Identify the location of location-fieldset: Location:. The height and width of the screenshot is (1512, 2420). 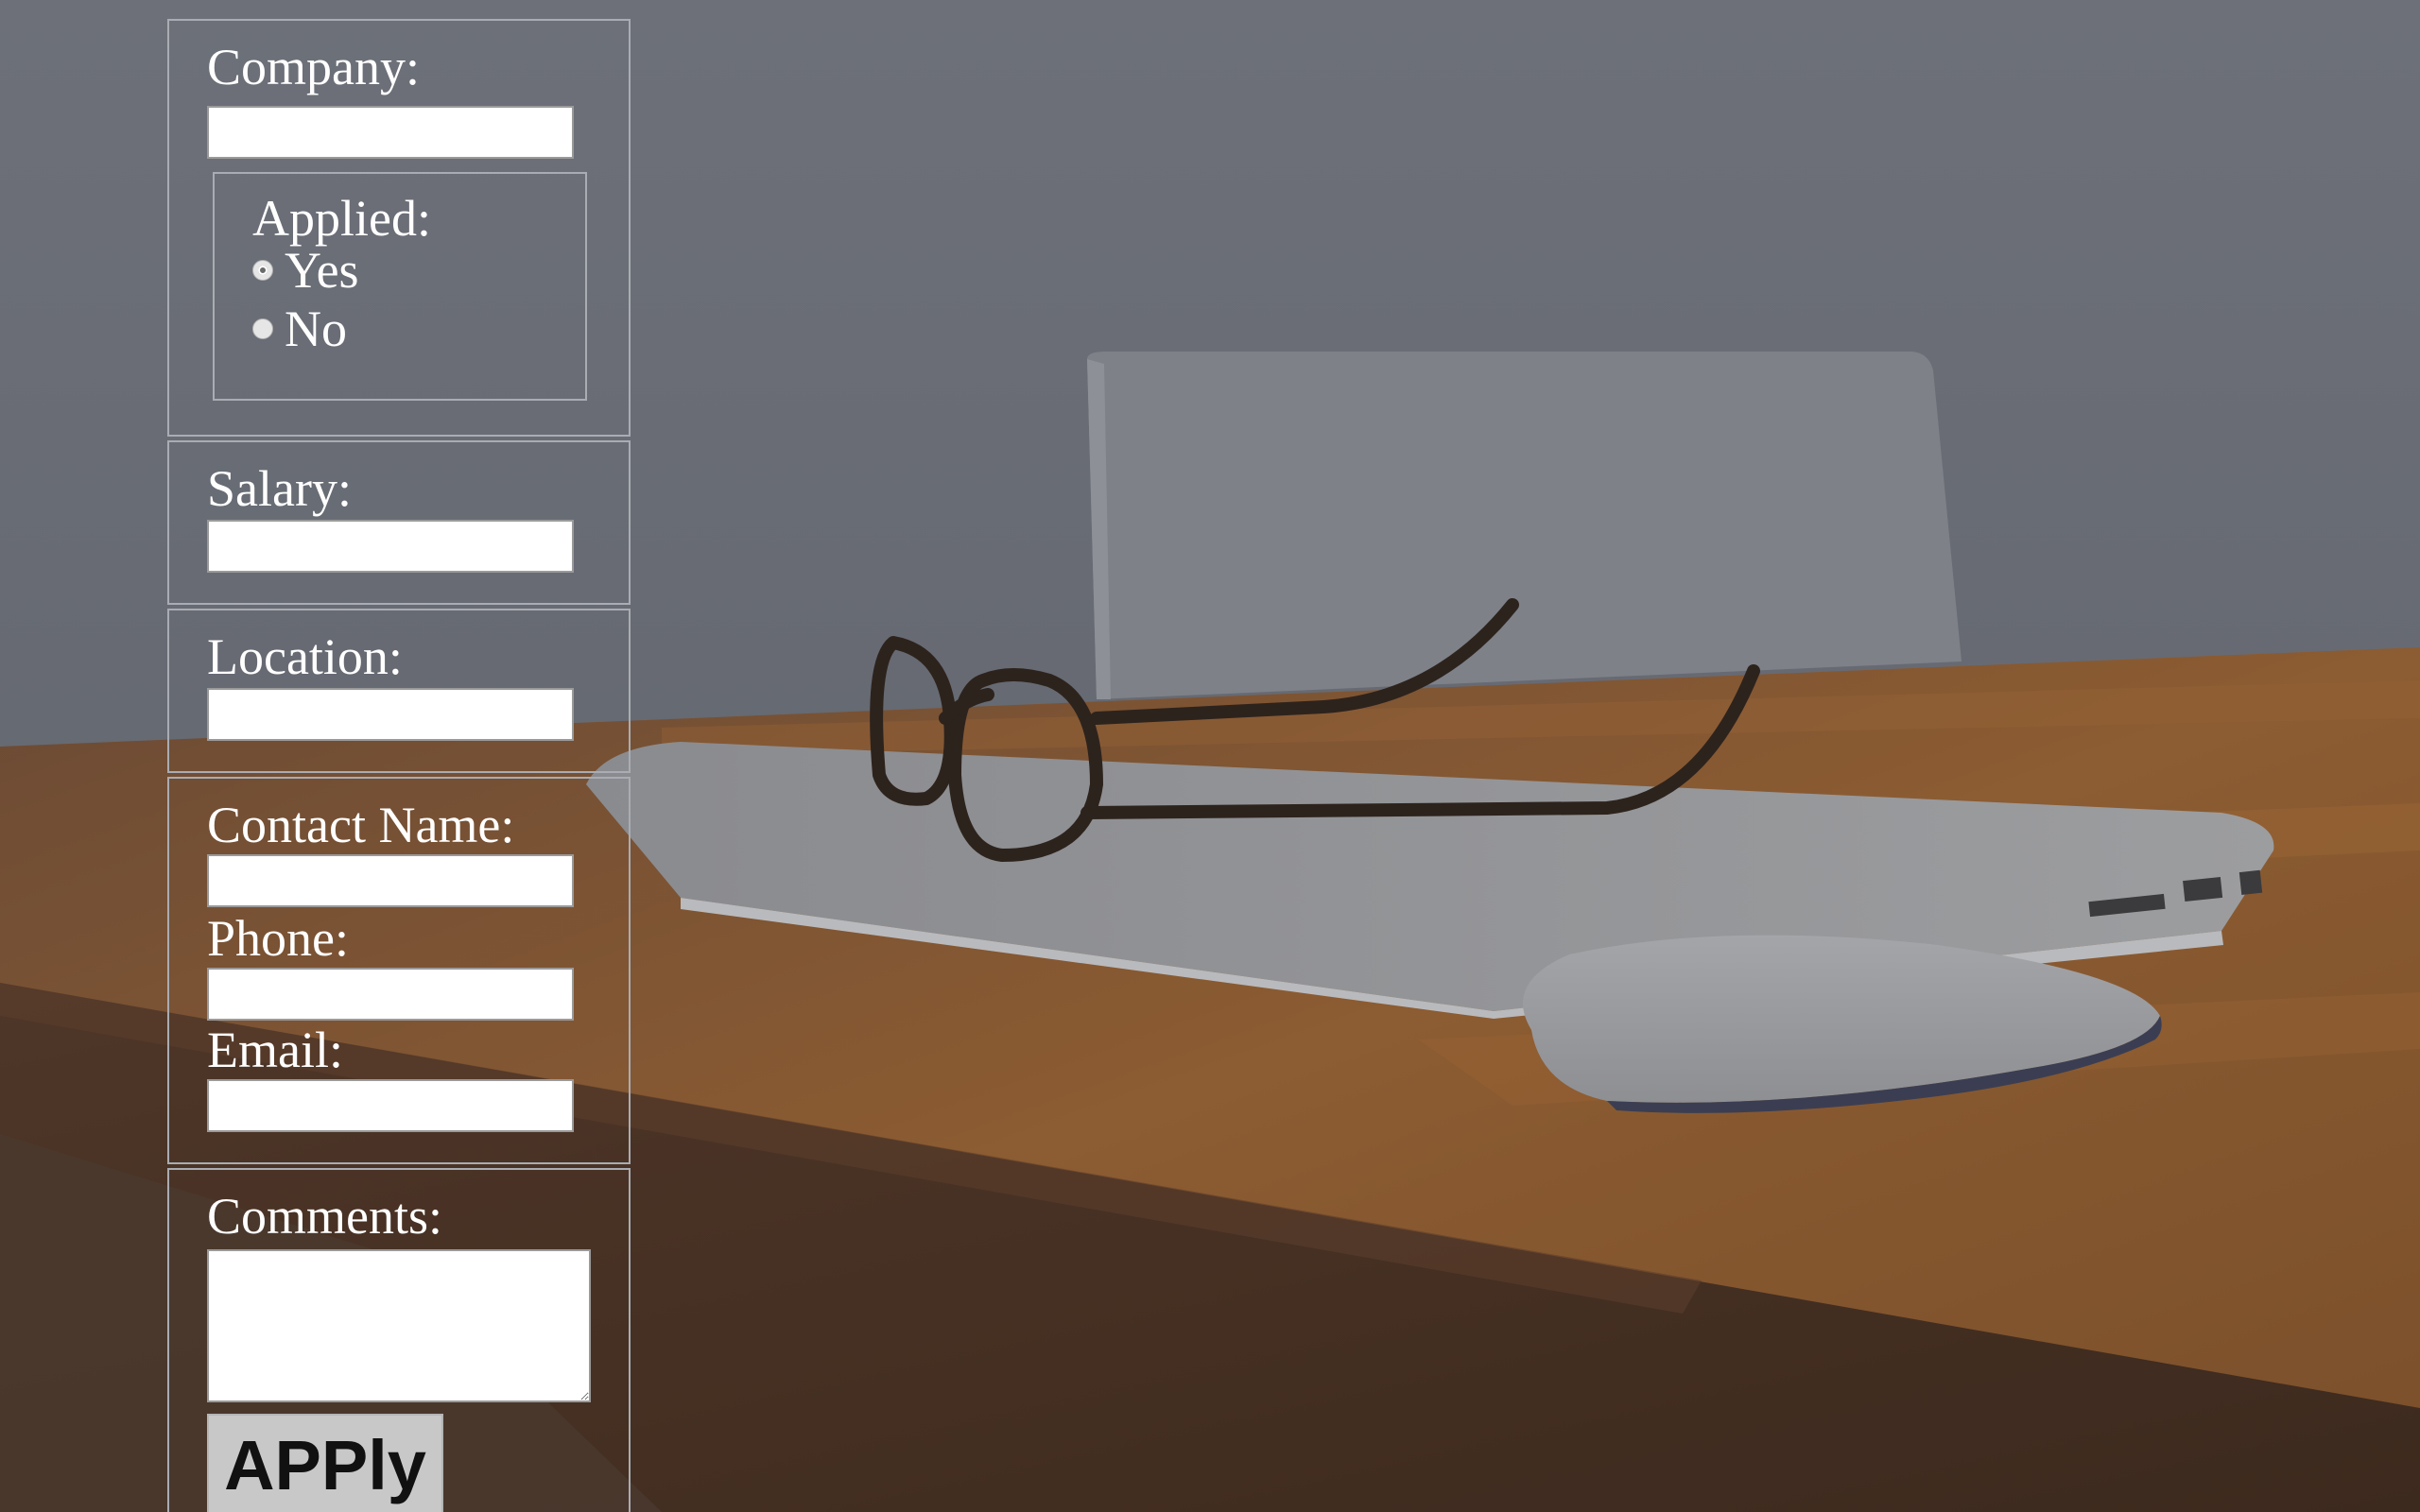
(399, 691).